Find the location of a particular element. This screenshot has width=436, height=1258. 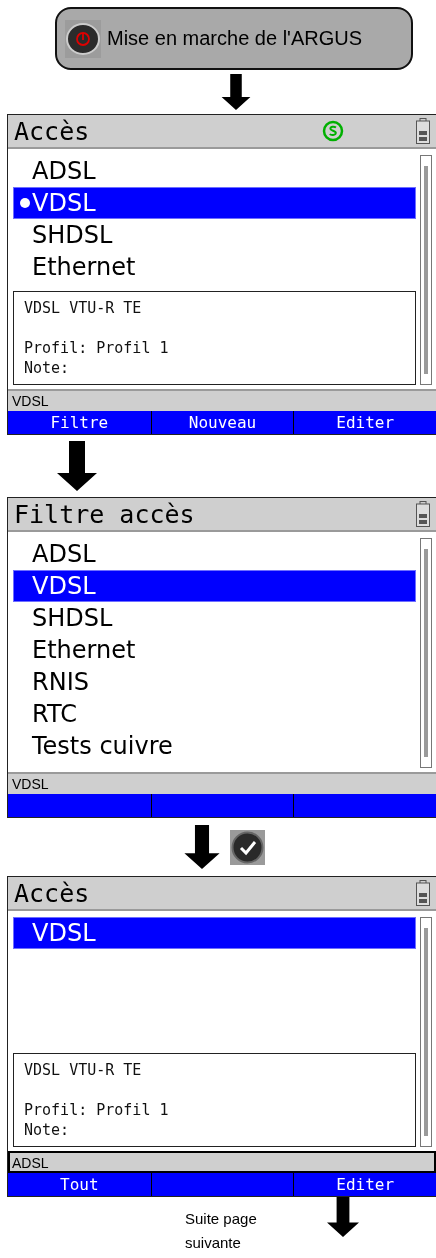

power-button-icon is located at coordinates (83, 38).